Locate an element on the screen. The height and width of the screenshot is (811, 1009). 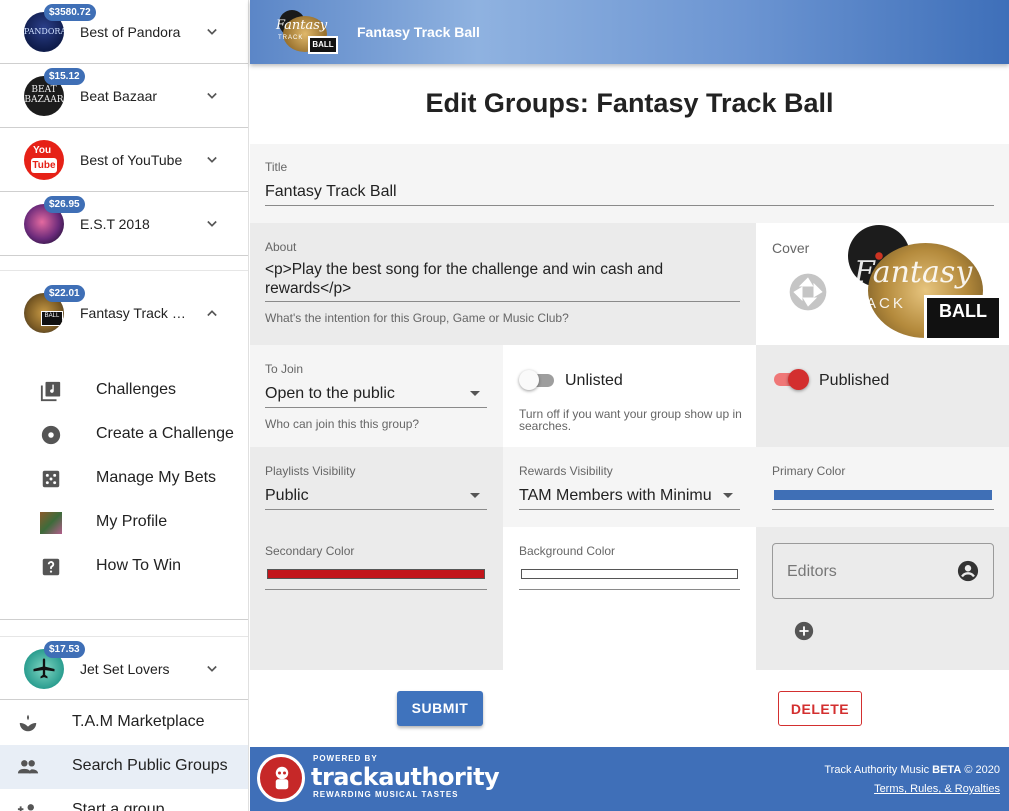
nav-label: T.A.M Marketplace is located at coordinates (138, 721).